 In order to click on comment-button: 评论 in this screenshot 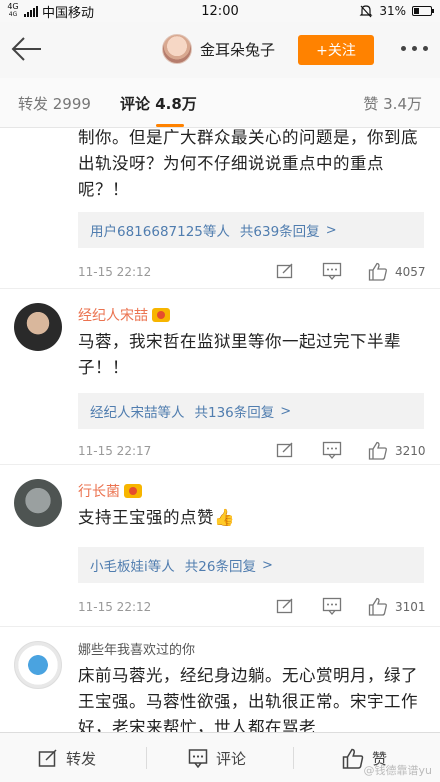, I will do `click(217, 757)`.